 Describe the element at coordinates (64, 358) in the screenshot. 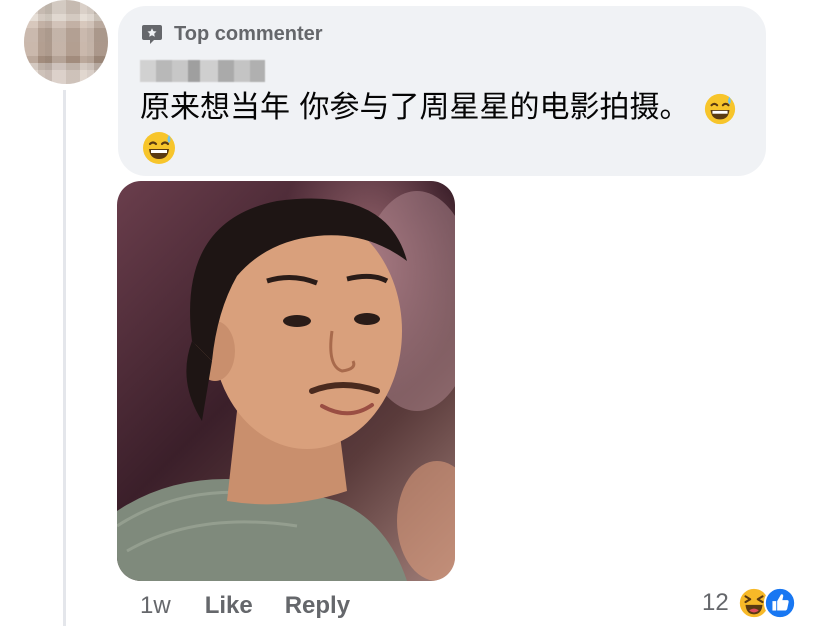

I see `reply-thread-line` at that location.